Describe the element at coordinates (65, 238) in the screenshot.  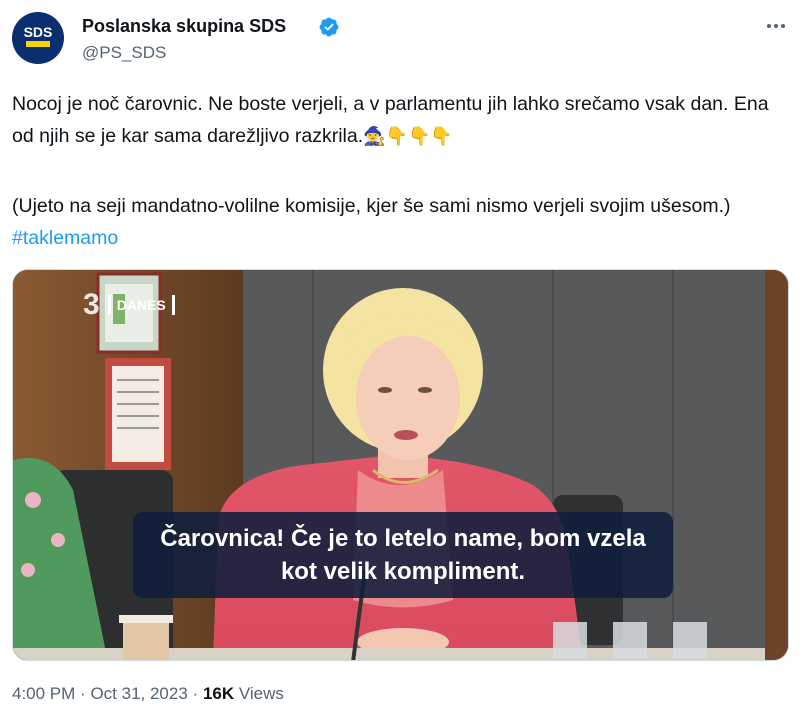
I see `hashtag-link: #taklemamo` at that location.